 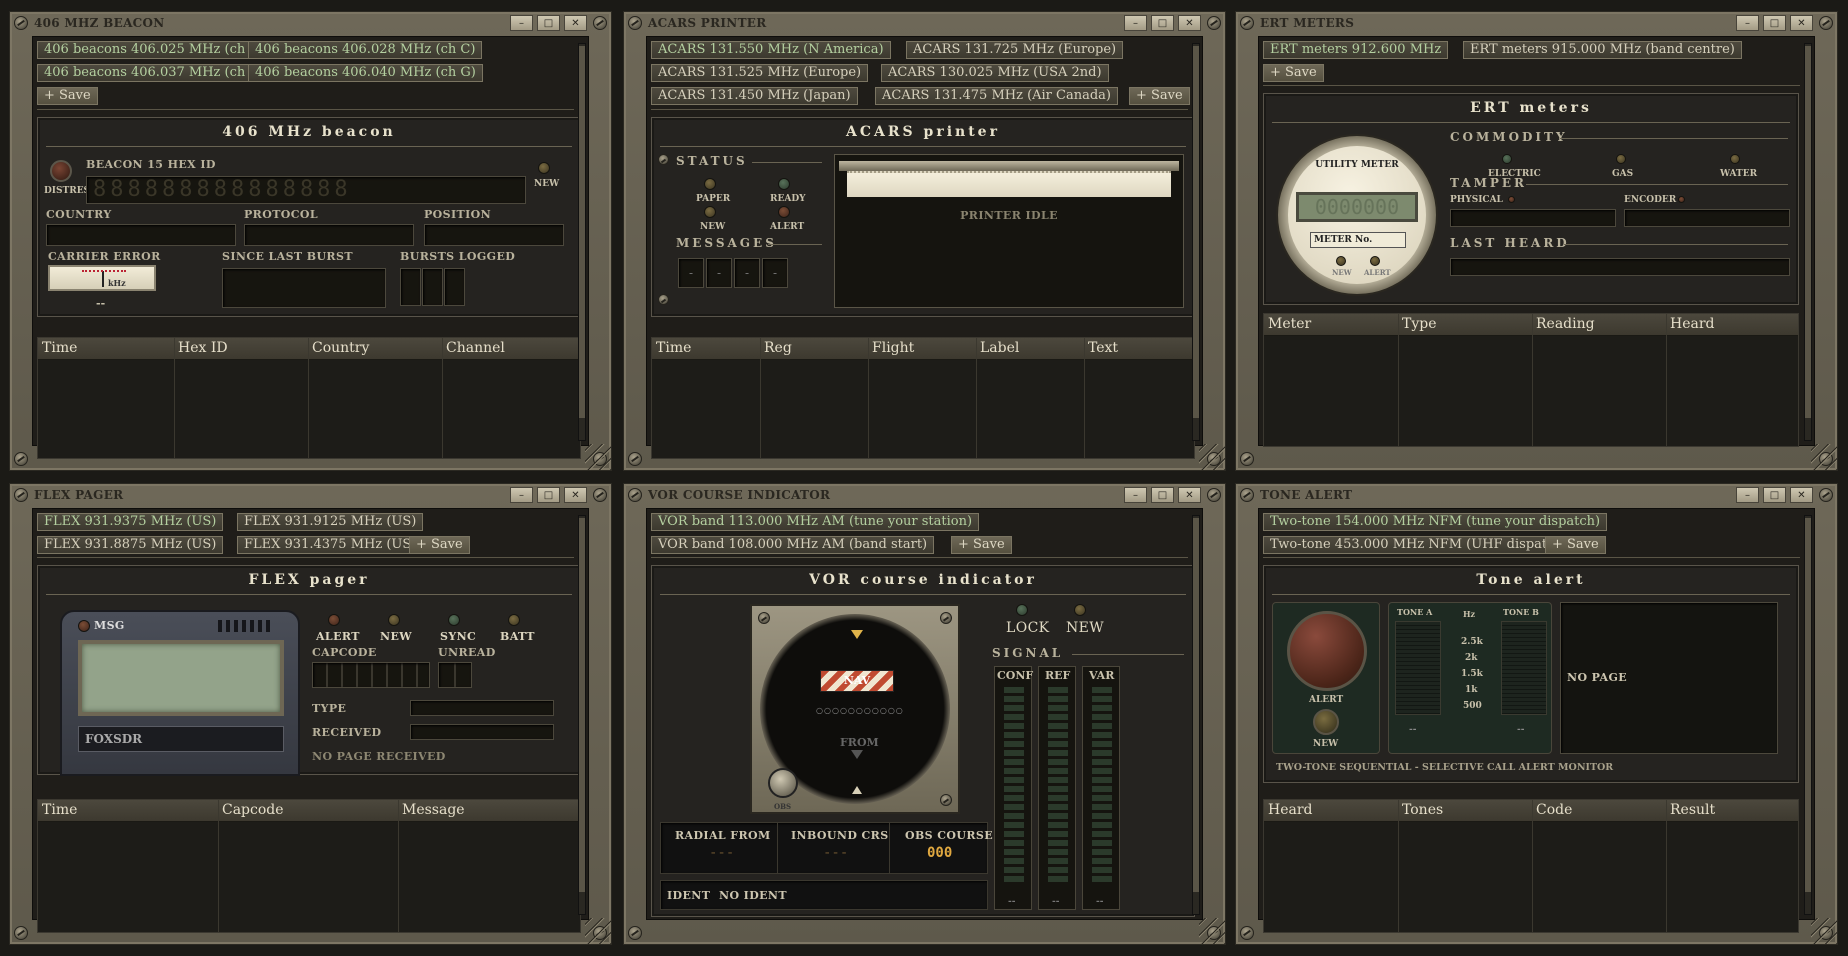 What do you see at coordinates (1554, 810) in the screenshot?
I see `column-header: Code` at bounding box center [1554, 810].